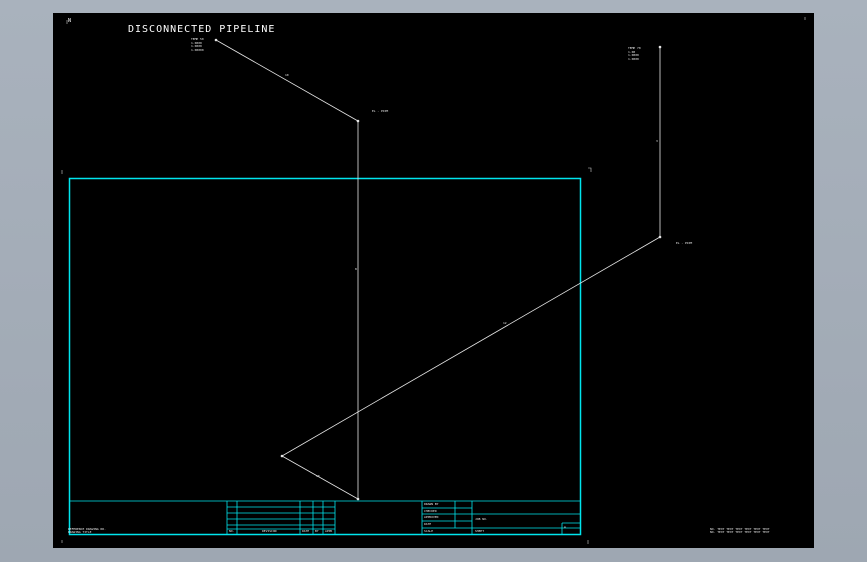 This screenshot has height=562, width=867. I want to click on approved-label: APPROVED, so click(431, 517).